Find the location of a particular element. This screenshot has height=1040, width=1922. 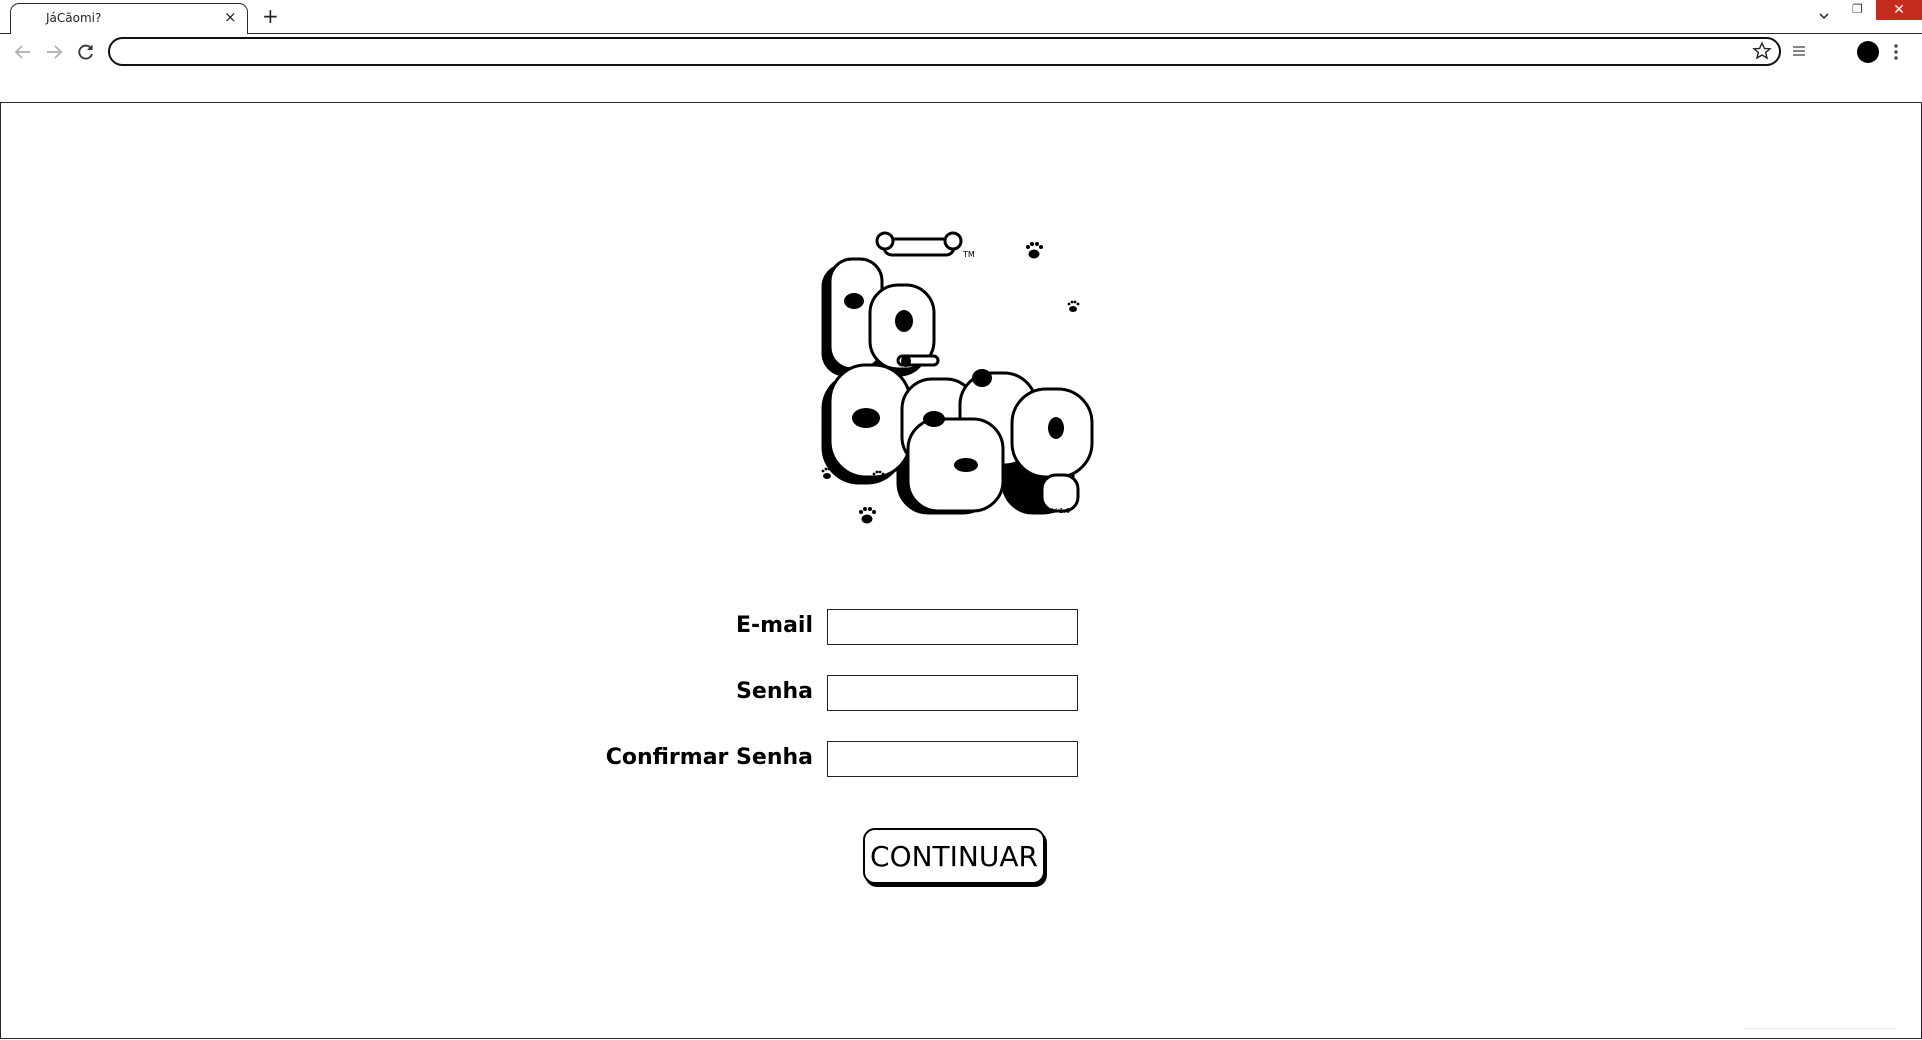

reload-icon is located at coordinates (86, 52).